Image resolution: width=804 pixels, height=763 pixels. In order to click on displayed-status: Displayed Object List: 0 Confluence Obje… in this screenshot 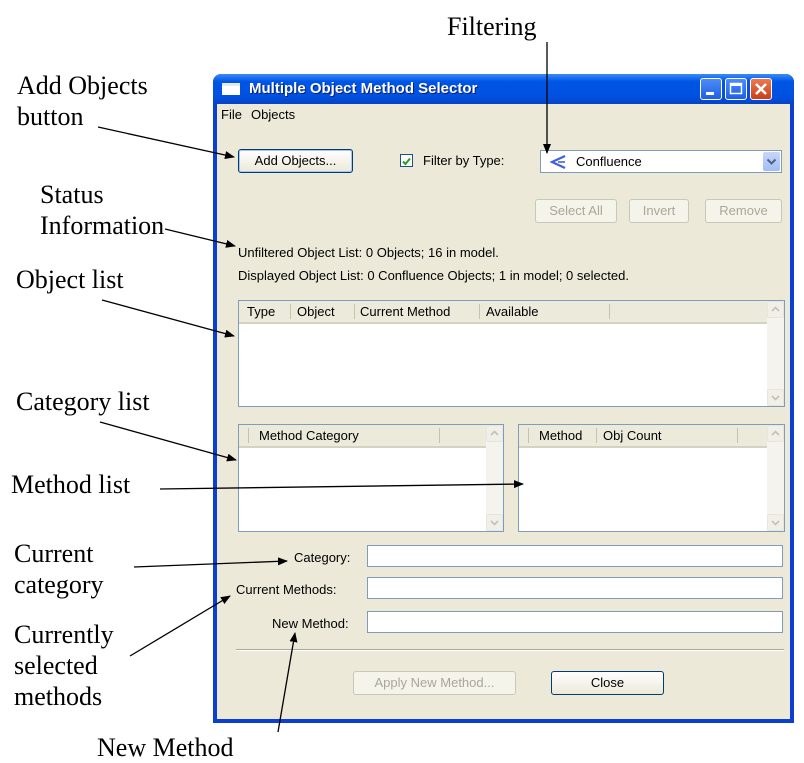, I will do `click(433, 275)`.